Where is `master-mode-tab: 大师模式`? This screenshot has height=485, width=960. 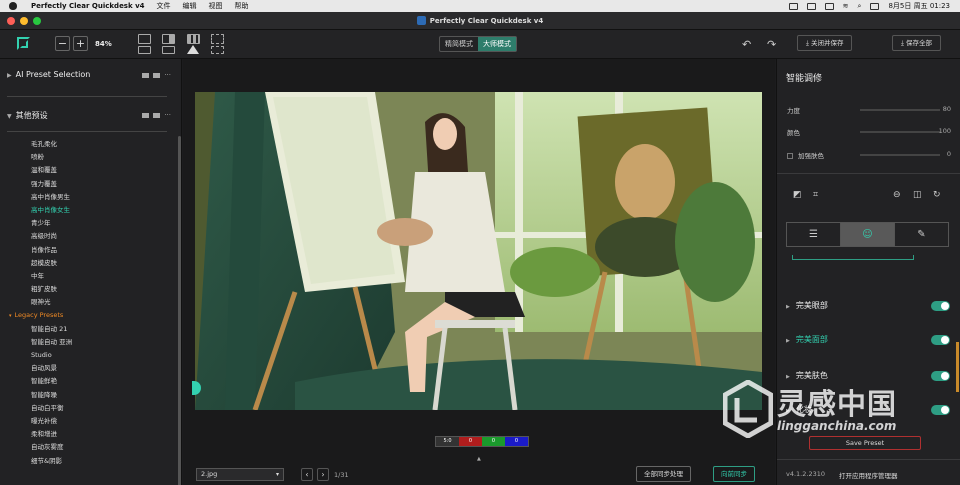
master-mode-tab: 大师模式 is located at coordinates (497, 44).